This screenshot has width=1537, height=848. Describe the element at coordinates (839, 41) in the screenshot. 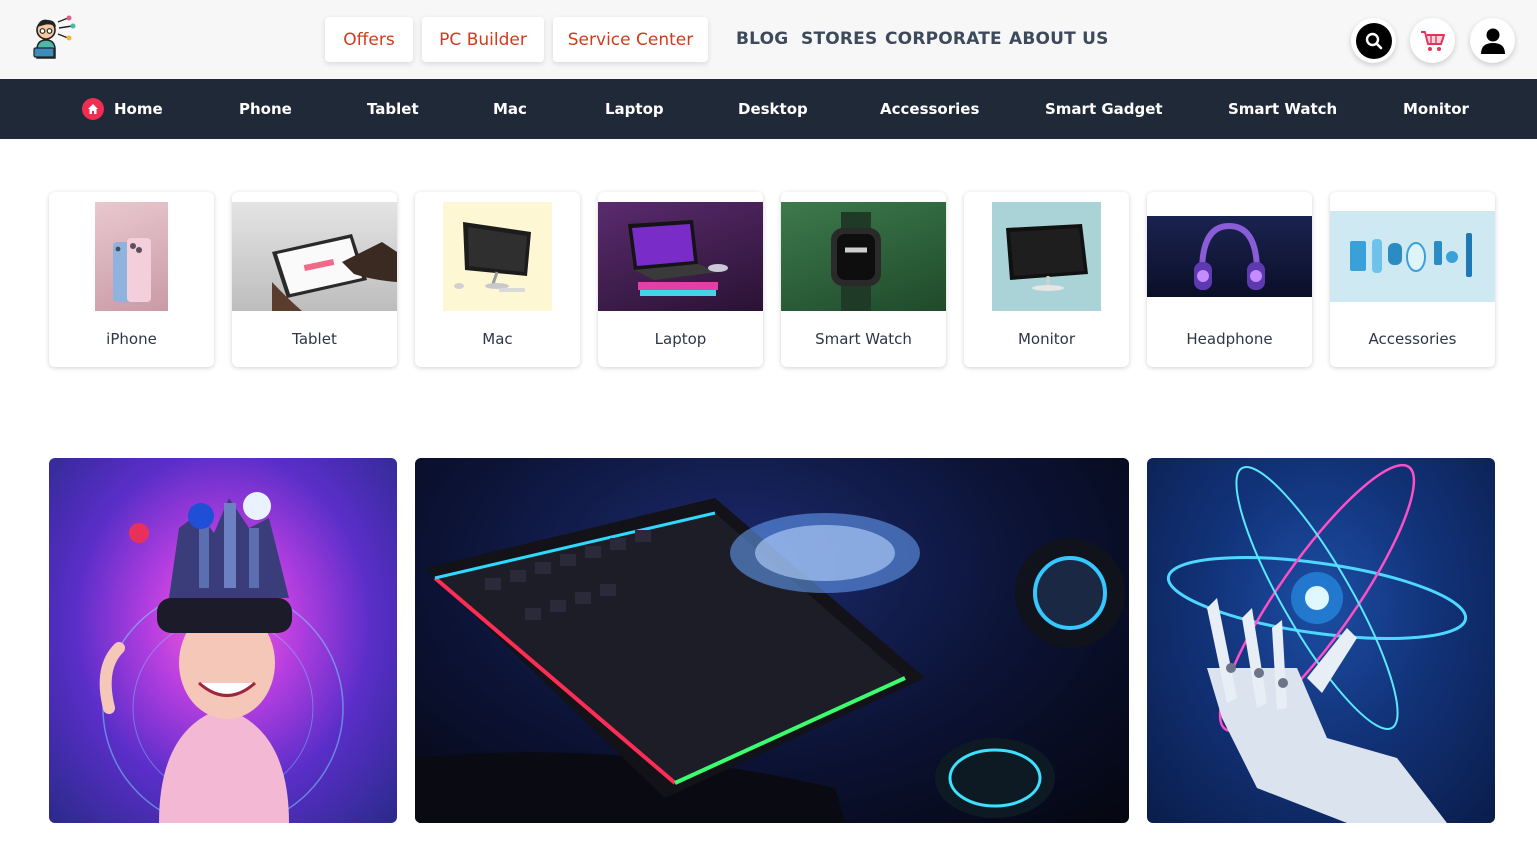

I see `stores-link: STORES` at that location.